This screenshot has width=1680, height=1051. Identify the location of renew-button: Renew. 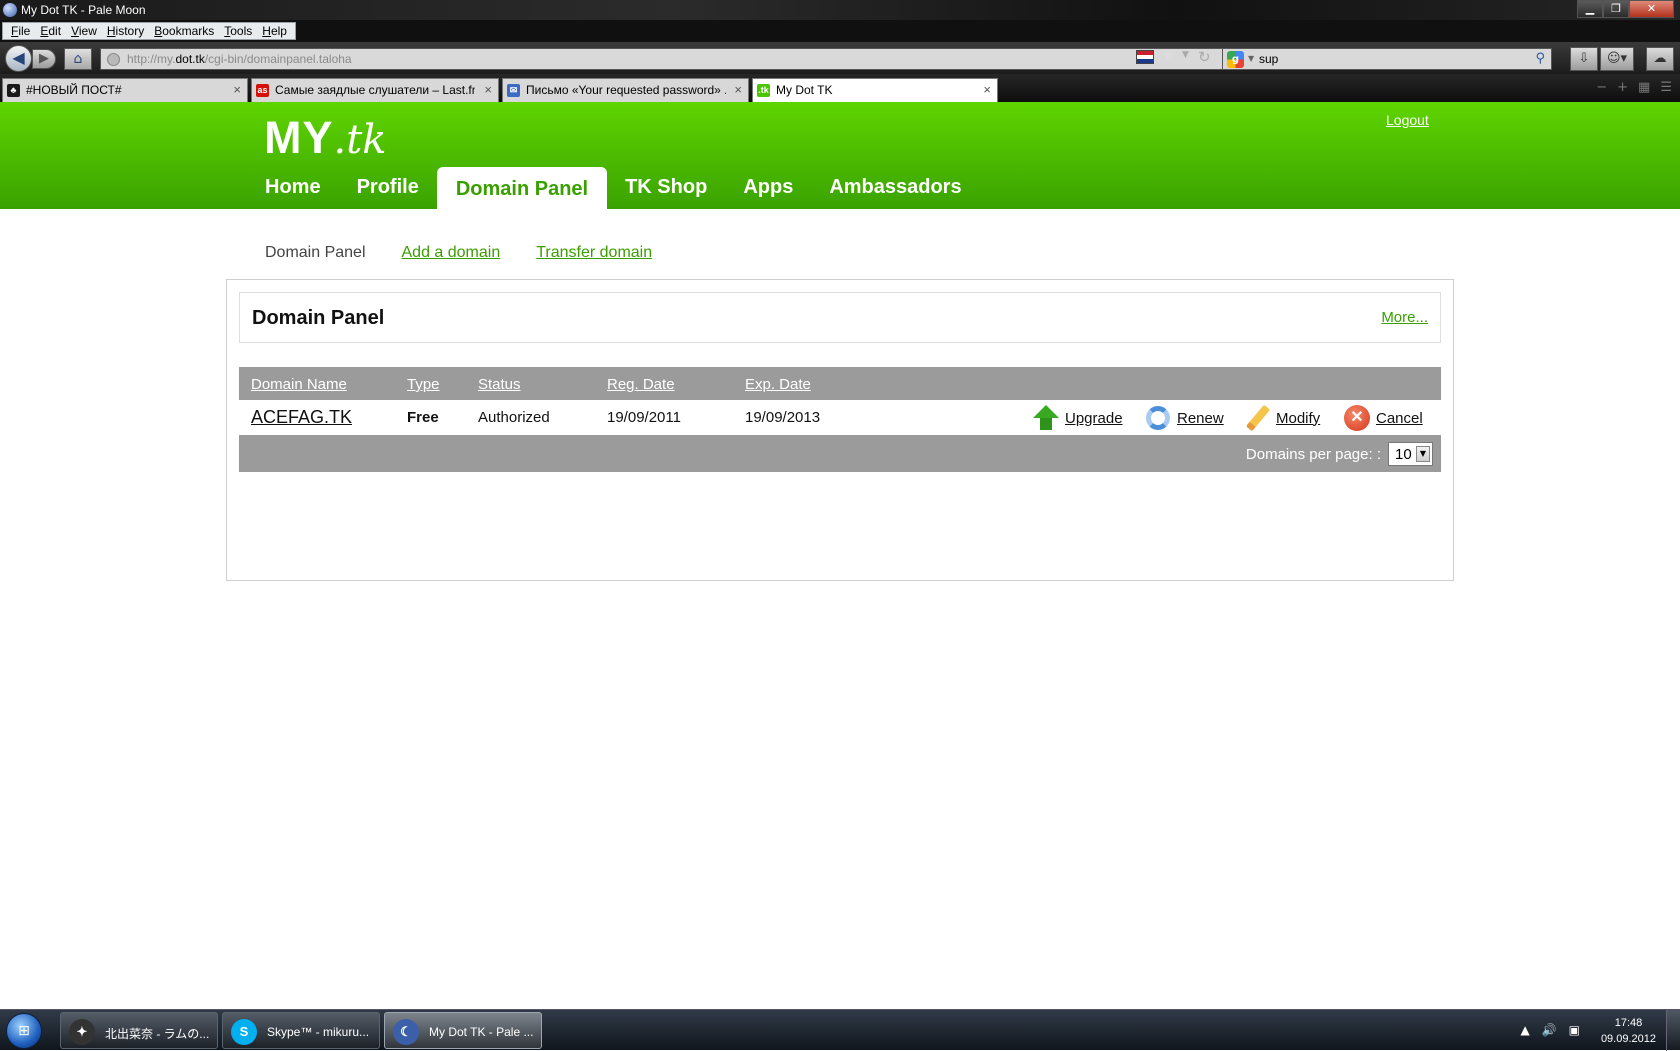
(1184, 418).